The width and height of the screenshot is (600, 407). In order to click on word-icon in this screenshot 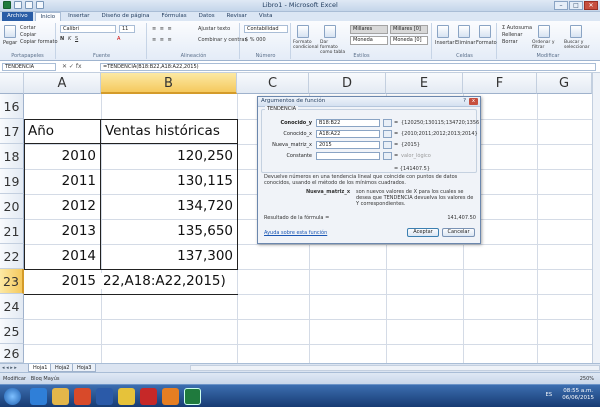, I will do `click(104, 396)`.